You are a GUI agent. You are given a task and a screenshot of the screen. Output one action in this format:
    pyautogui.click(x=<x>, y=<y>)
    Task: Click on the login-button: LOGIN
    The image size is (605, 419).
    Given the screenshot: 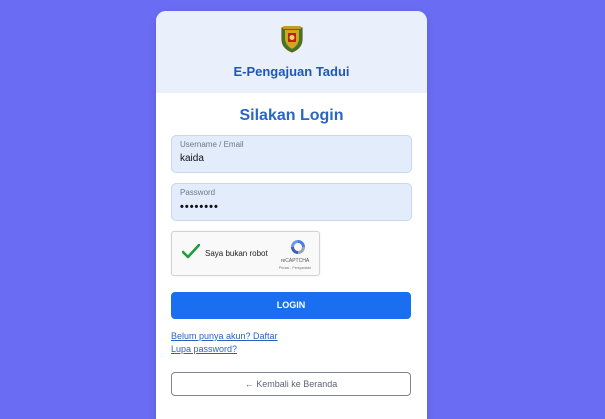 What is the action you would take?
    pyautogui.click(x=291, y=305)
    